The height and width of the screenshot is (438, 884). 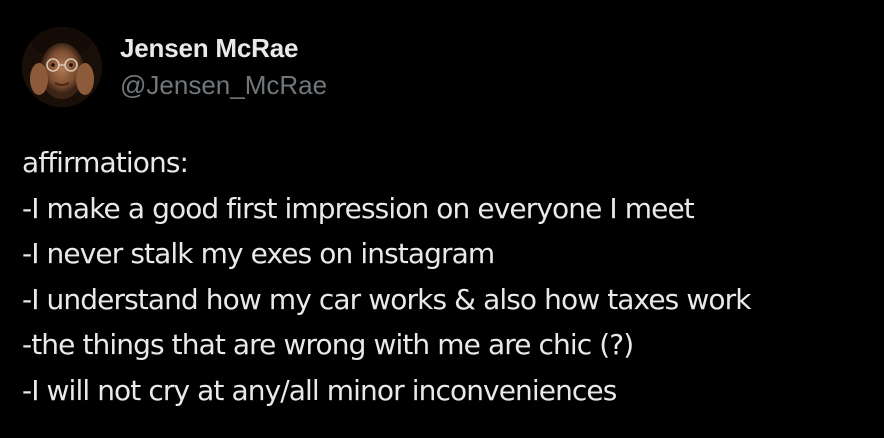 I want to click on profile-photo-icon, so click(x=62, y=67).